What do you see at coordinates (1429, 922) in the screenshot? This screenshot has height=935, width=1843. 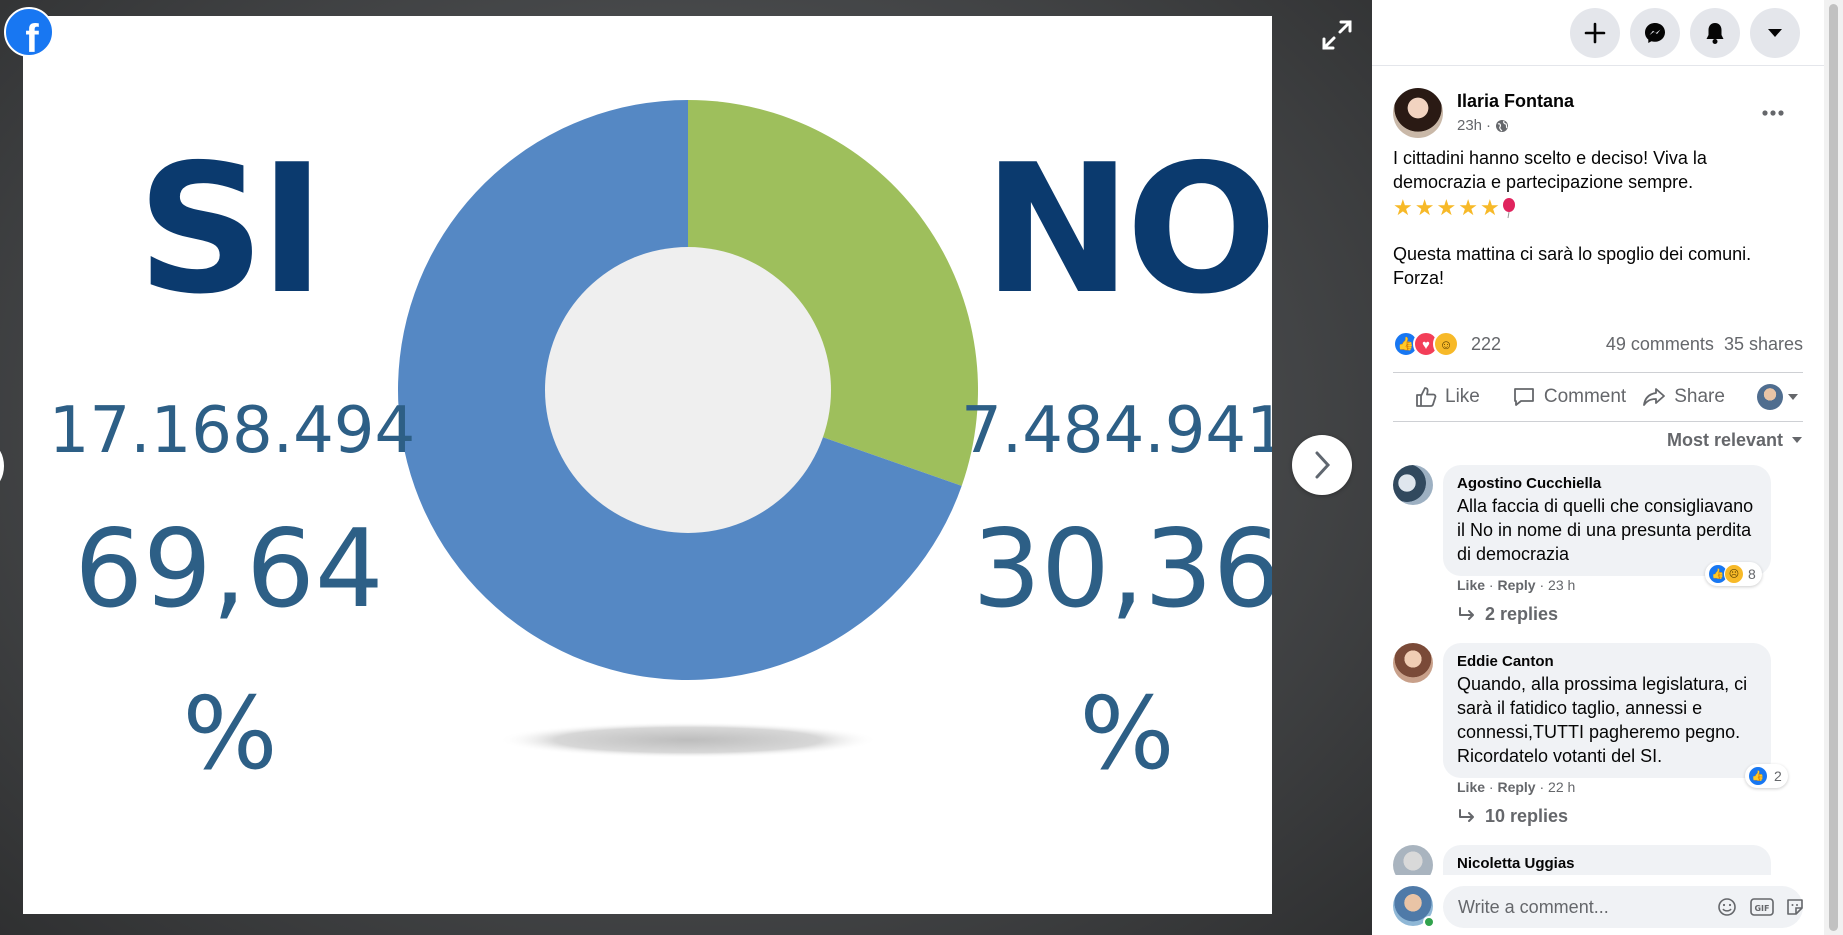 I see `online-status-dot` at bounding box center [1429, 922].